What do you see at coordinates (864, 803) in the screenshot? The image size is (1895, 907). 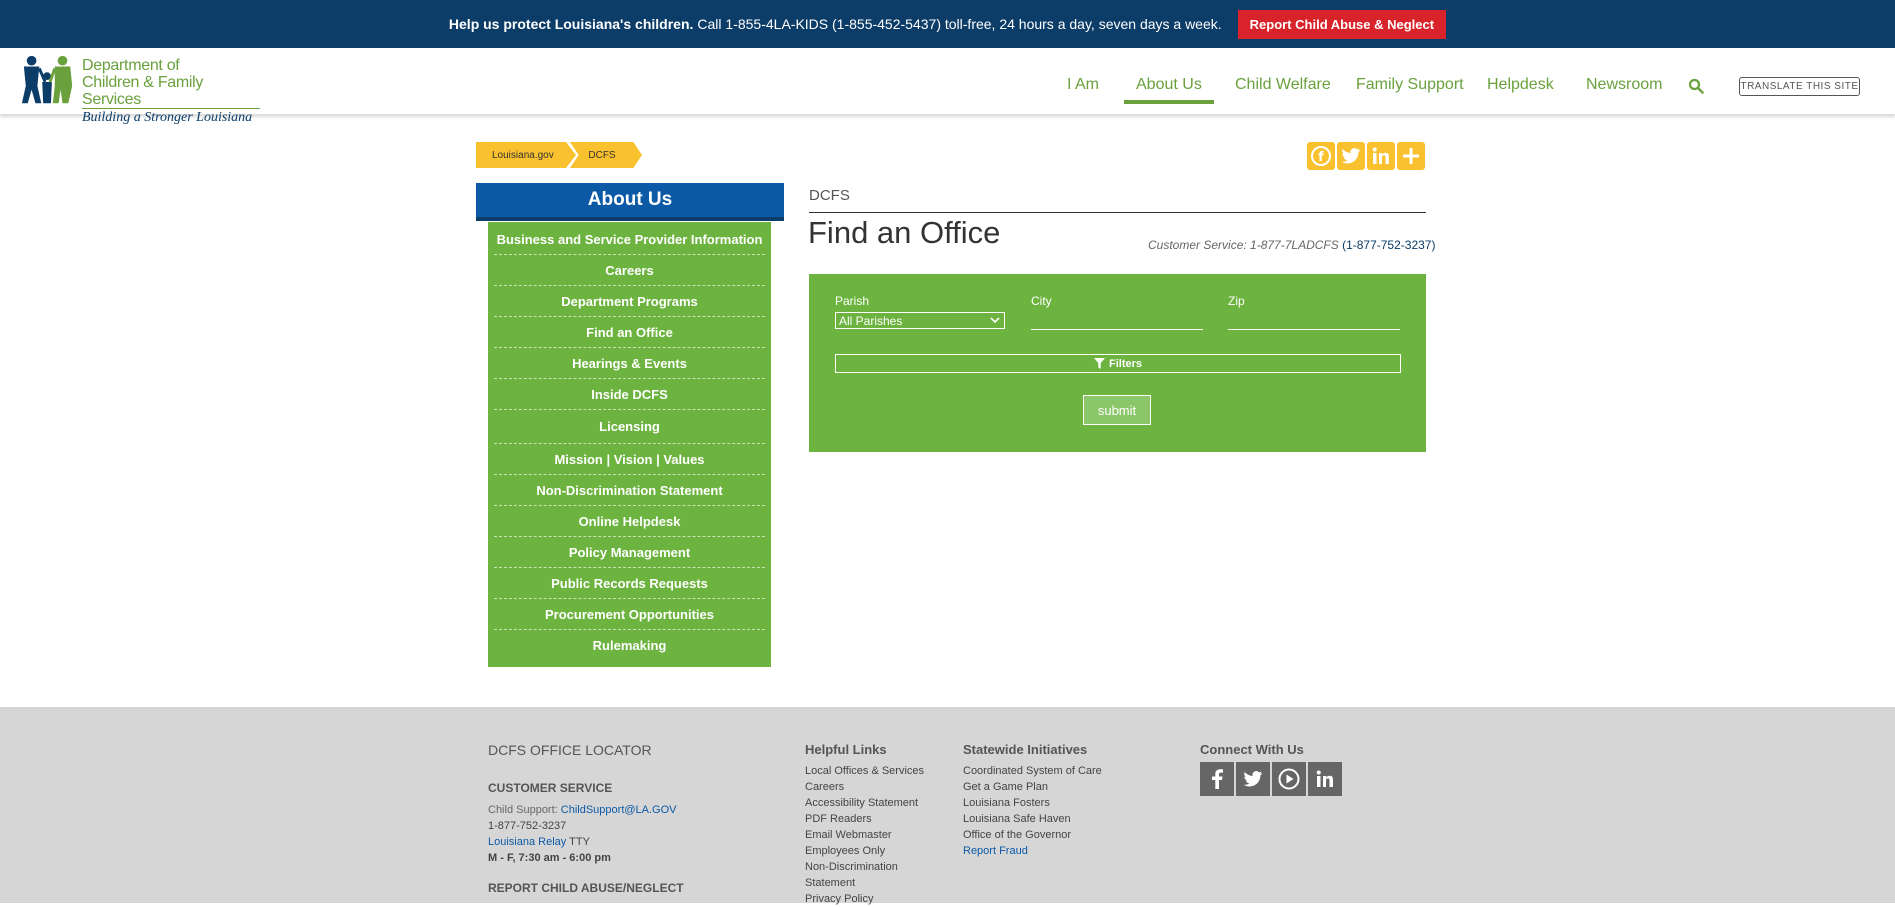 I see `footer-link-accessibility: Accessibility Statement` at bounding box center [864, 803].